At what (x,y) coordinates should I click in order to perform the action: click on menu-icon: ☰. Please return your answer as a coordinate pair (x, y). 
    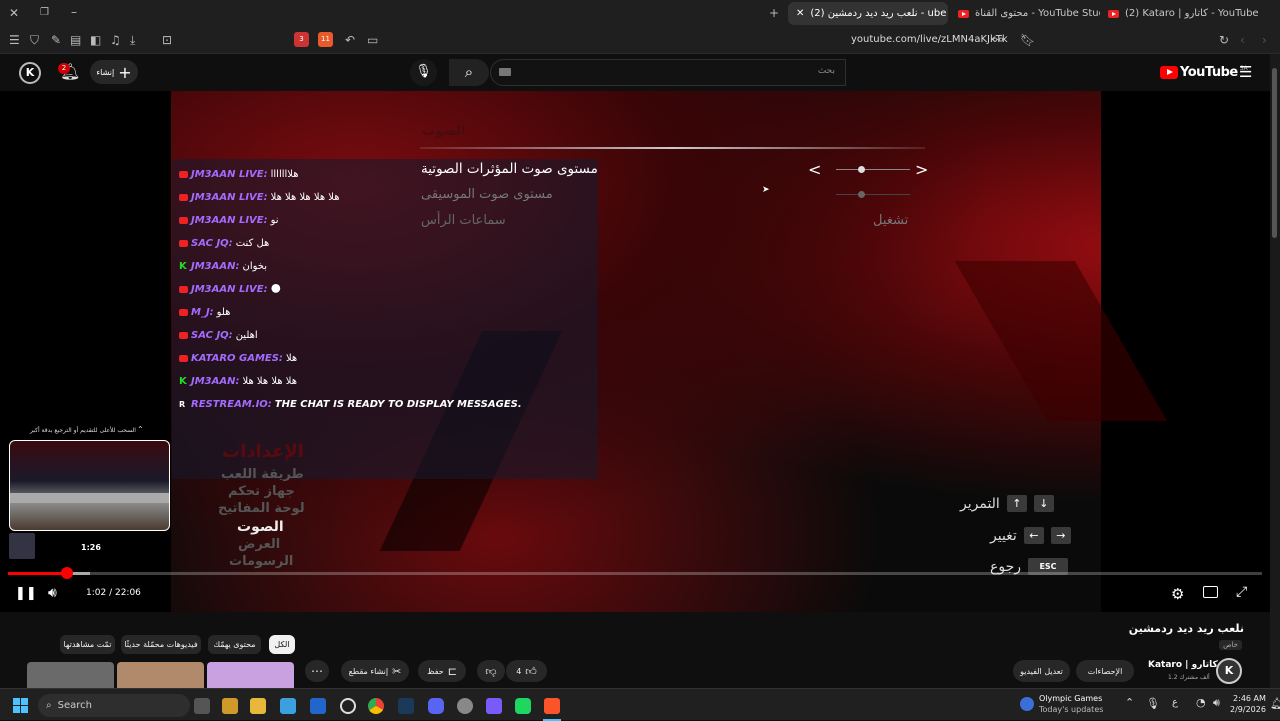
    Looking at the image, I should click on (14, 40).